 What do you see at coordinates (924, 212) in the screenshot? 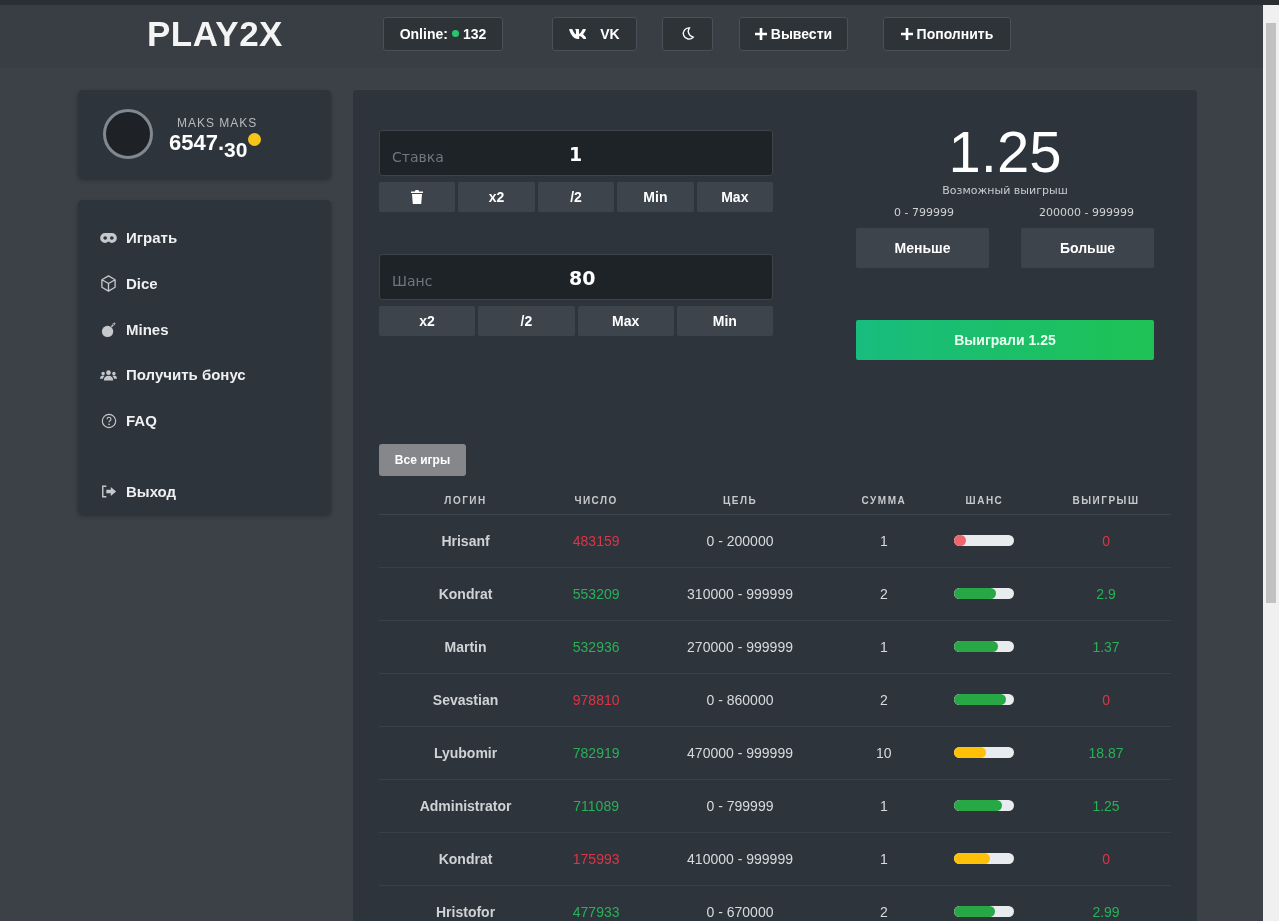
I see `range-label: 0 - 799999` at bounding box center [924, 212].